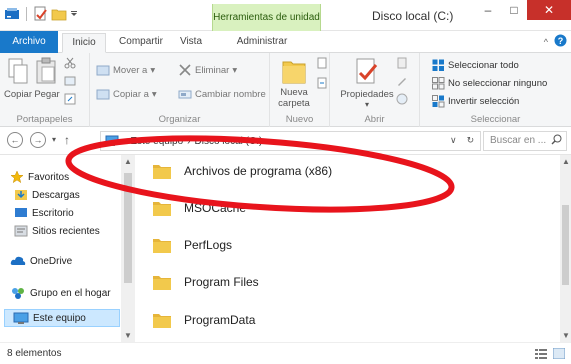 The height and width of the screenshot is (364, 571). Describe the element at coordinates (488, 10) in the screenshot. I see `minimize-button: –` at that location.